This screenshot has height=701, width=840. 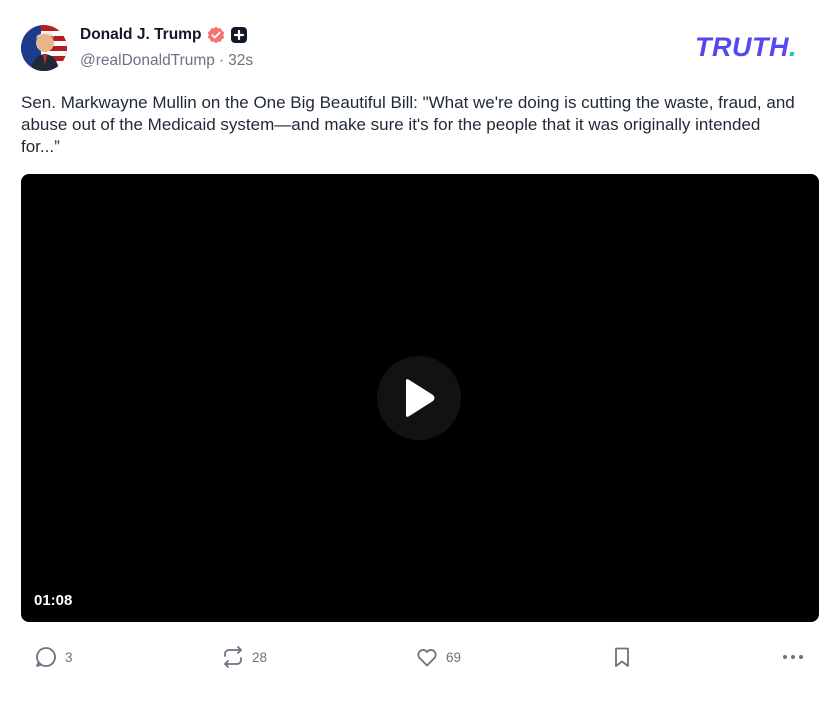 What do you see at coordinates (44, 48) in the screenshot?
I see `avatar` at bounding box center [44, 48].